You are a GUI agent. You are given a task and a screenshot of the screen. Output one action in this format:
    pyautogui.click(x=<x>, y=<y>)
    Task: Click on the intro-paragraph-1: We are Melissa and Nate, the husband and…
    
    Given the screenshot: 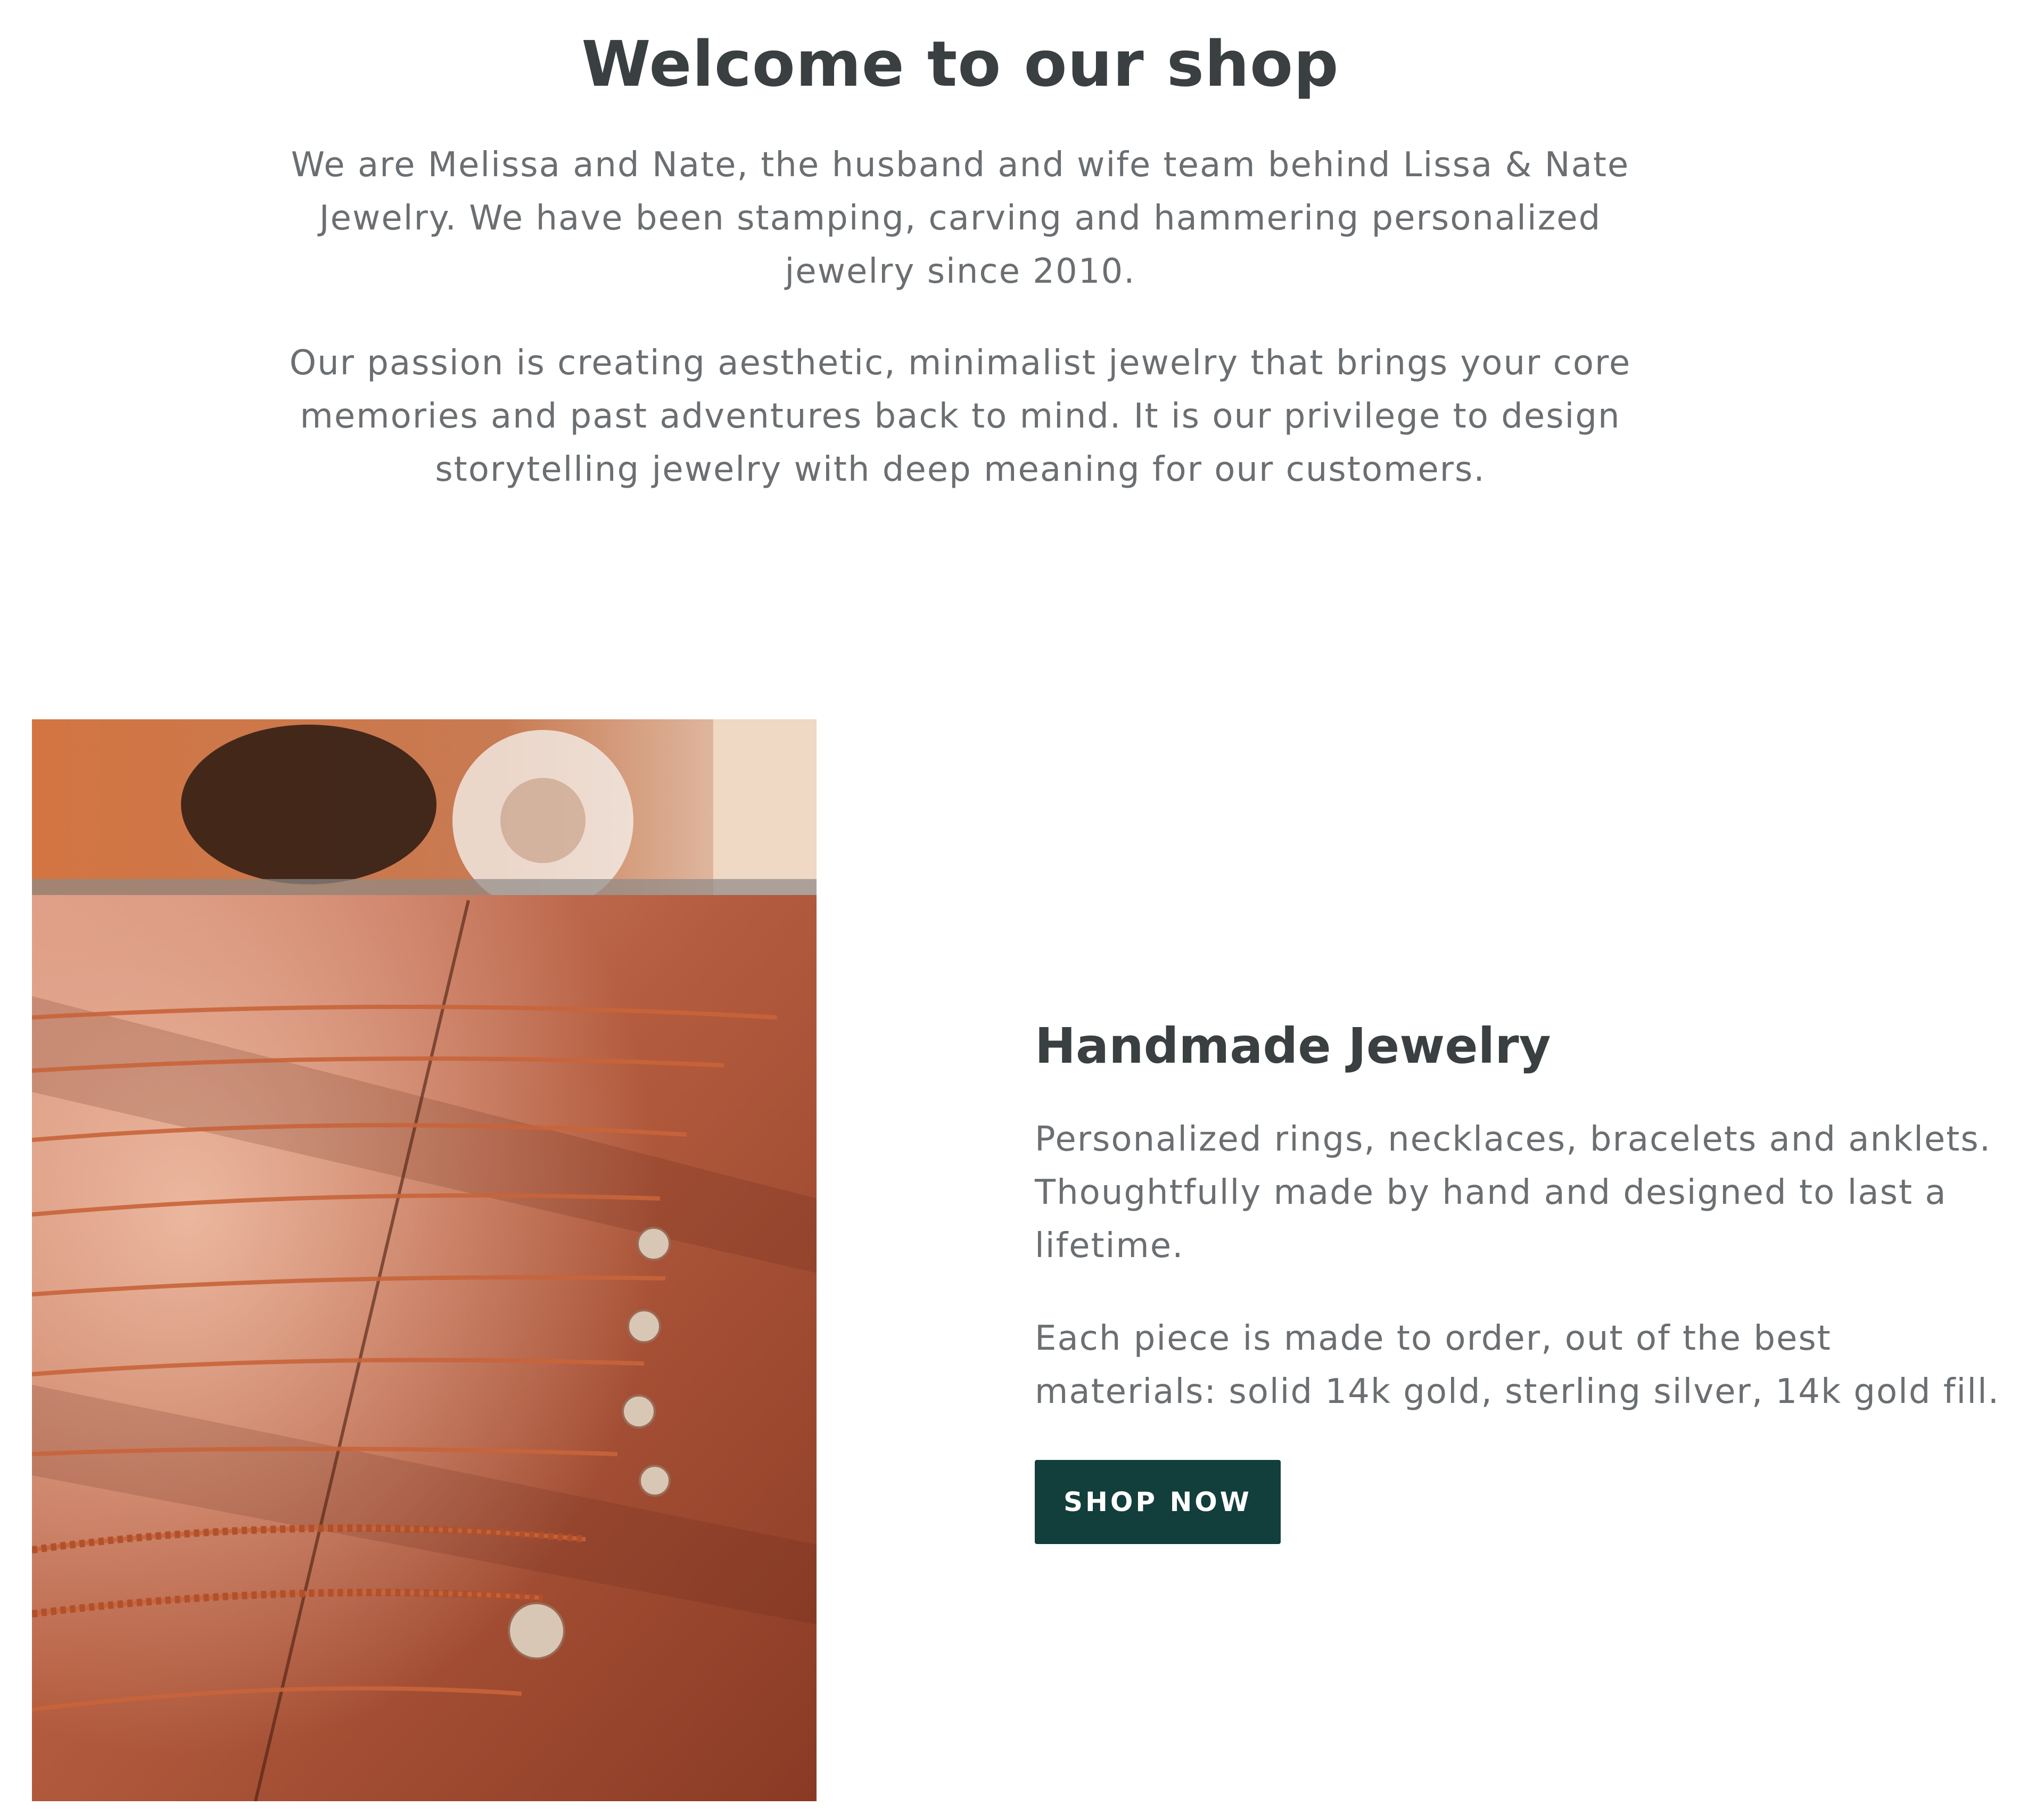 What is the action you would take?
    pyautogui.click(x=960, y=218)
    